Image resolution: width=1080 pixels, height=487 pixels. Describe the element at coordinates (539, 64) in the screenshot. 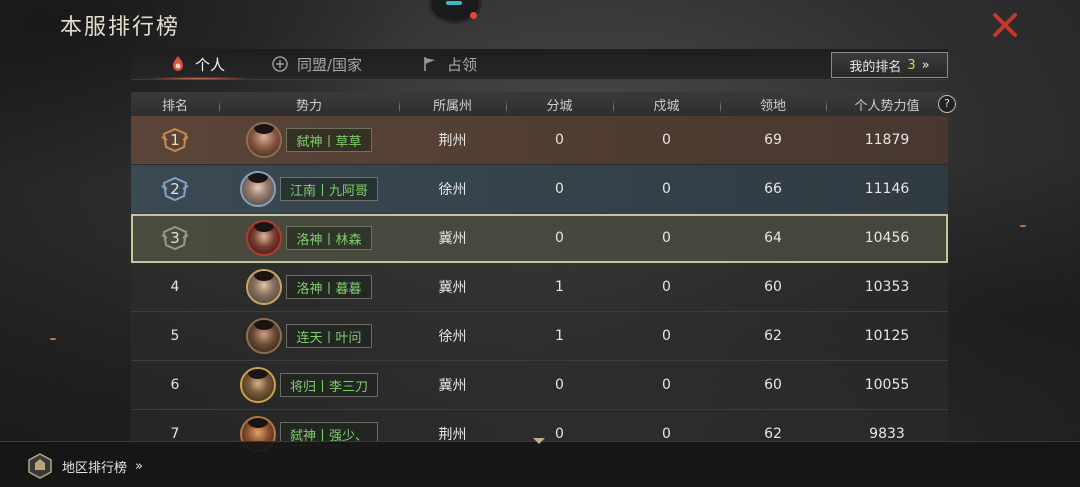

I see `tab-bar: 个人 同盟/国家 占领 我的排名 3 »` at that location.